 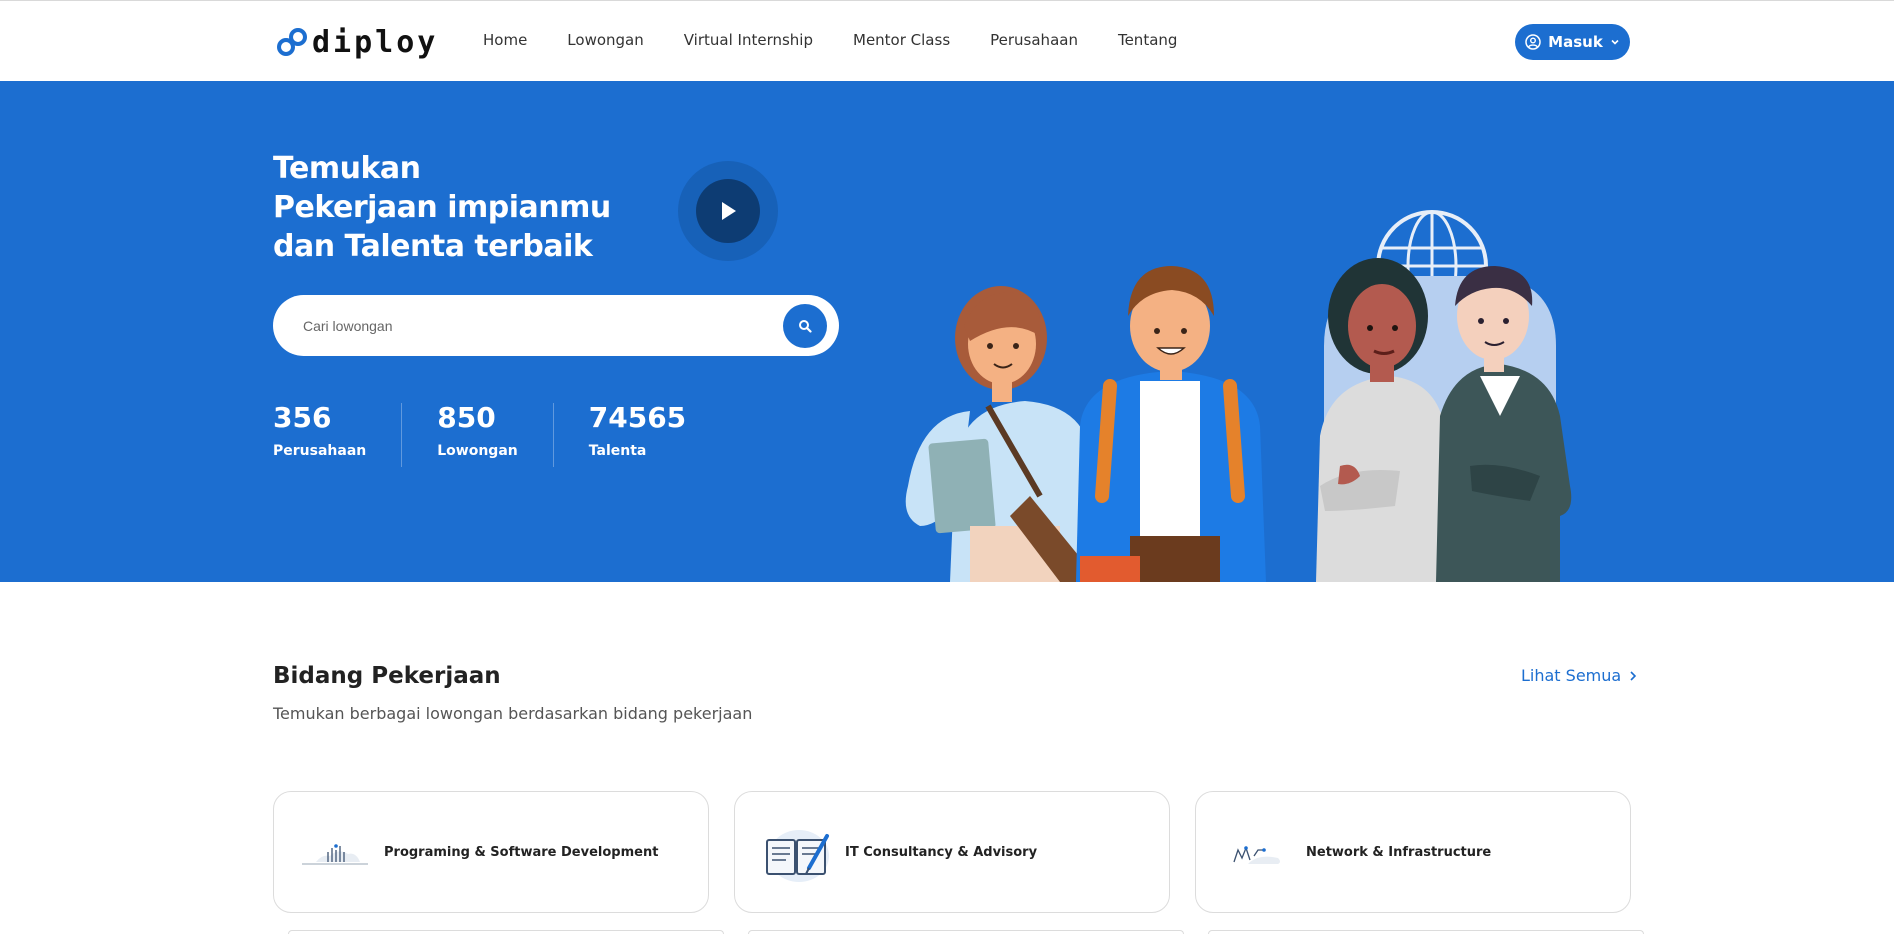 I want to click on section-title: Bidang Pekerjaan, so click(x=387, y=676).